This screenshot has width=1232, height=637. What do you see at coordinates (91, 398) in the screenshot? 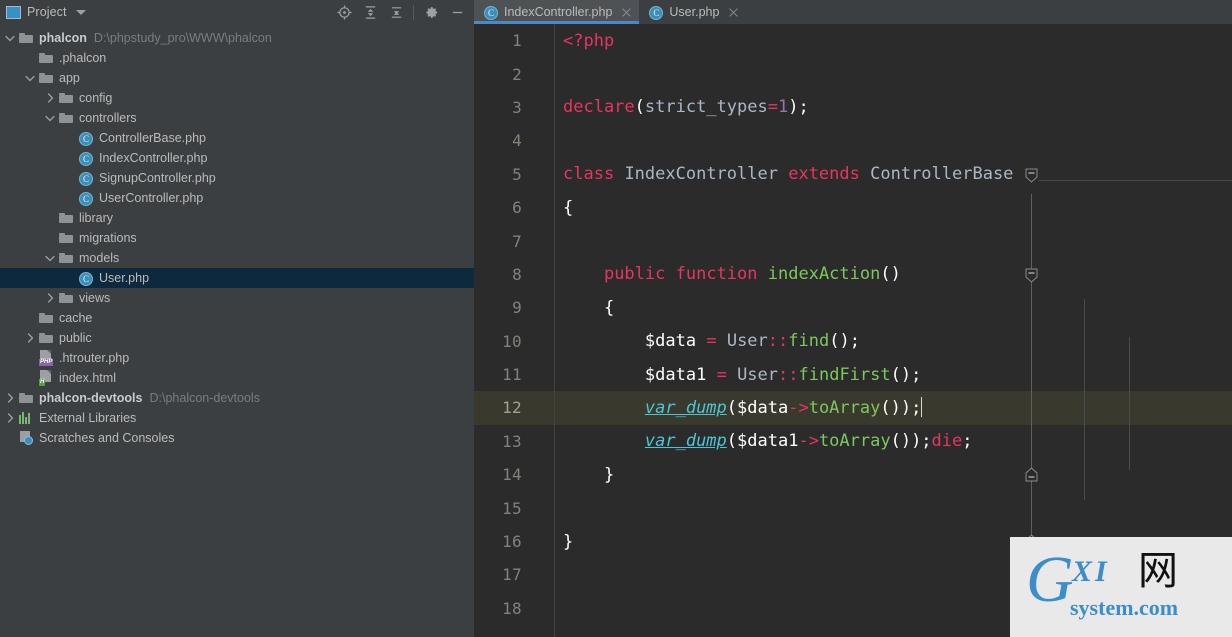
I see `tree-item-label: phalcon-devtools` at bounding box center [91, 398].